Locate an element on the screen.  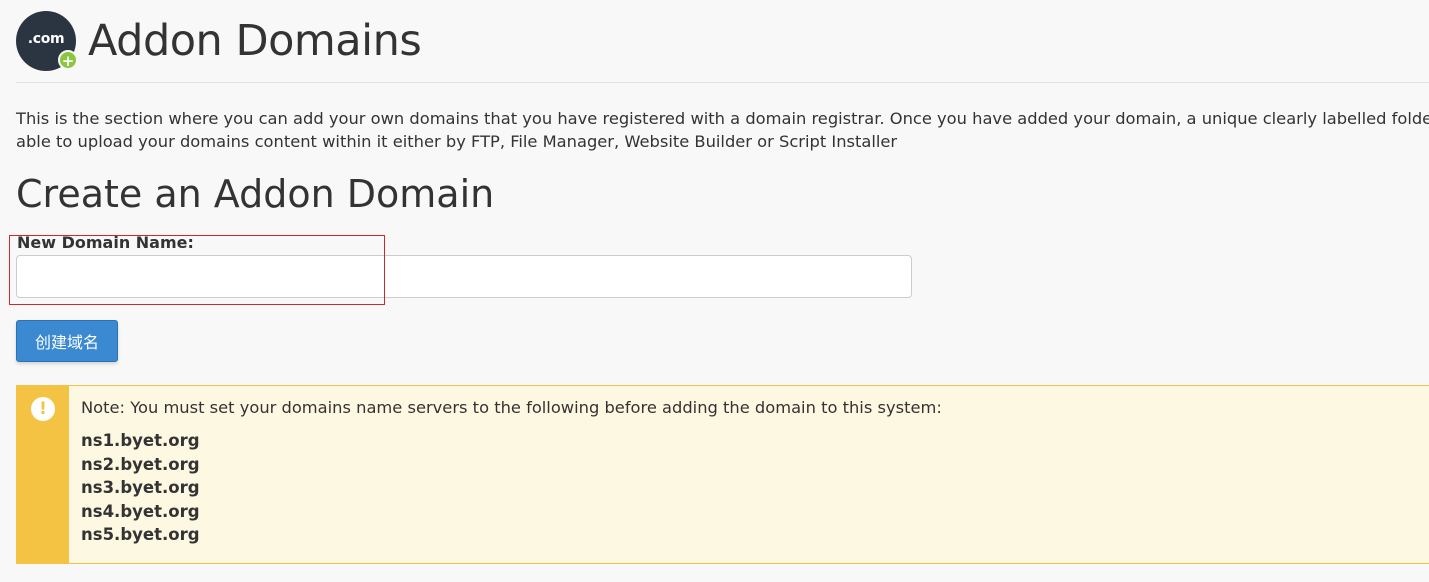
create-domain-button: 创建域名 is located at coordinates (67, 341).